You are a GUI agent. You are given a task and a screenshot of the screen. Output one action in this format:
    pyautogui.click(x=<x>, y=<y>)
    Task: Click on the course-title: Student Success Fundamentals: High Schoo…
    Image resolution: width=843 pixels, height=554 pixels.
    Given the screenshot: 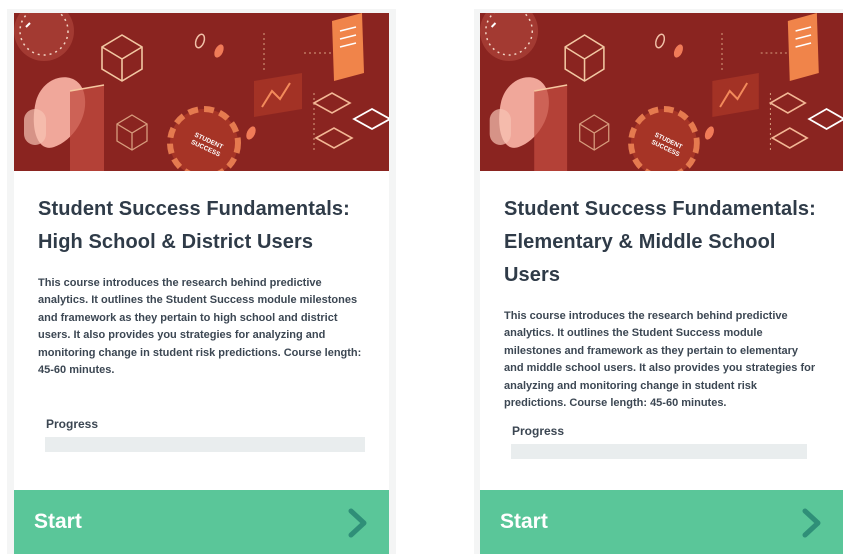 What is the action you would take?
    pyautogui.click(x=194, y=225)
    